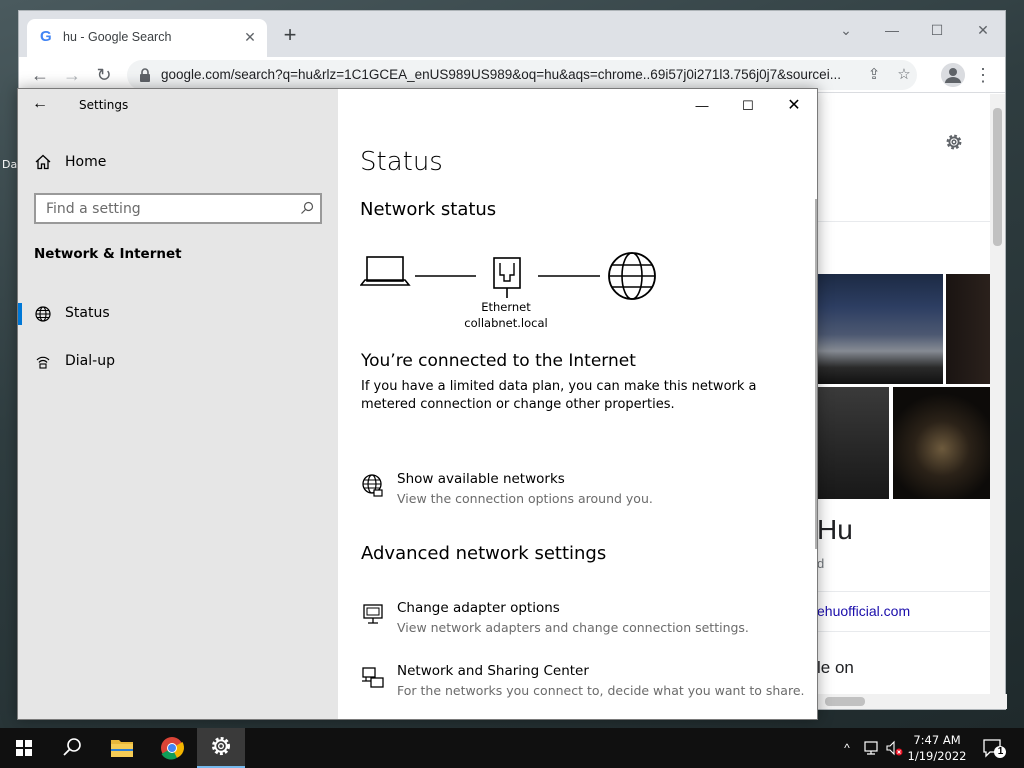 This screenshot has width=1024, height=768. I want to click on forward-icon: →, so click(72, 75).